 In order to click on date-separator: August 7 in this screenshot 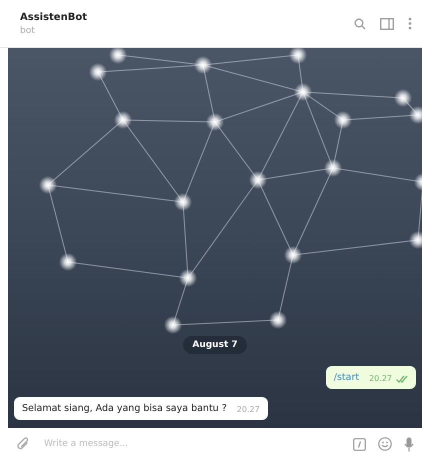, I will do `click(215, 345)`.